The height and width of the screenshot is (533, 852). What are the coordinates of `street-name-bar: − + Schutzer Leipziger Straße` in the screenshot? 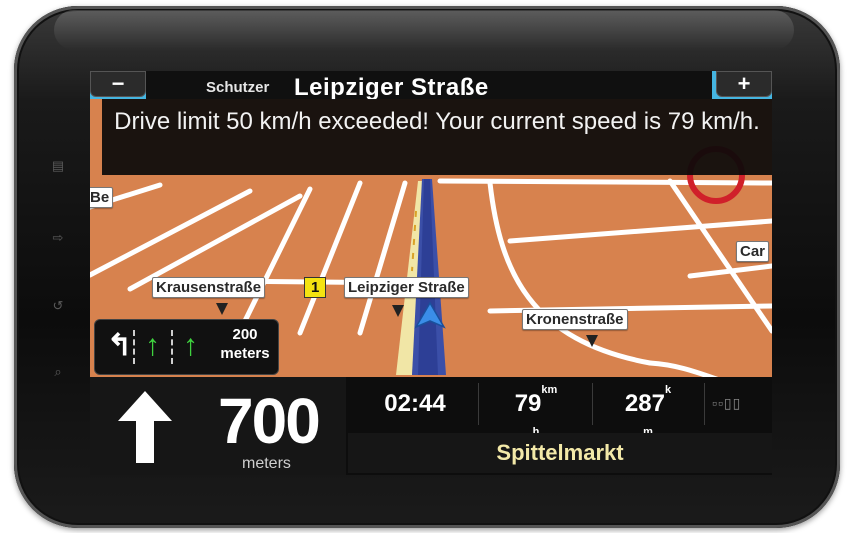 It's located at (431, 86).